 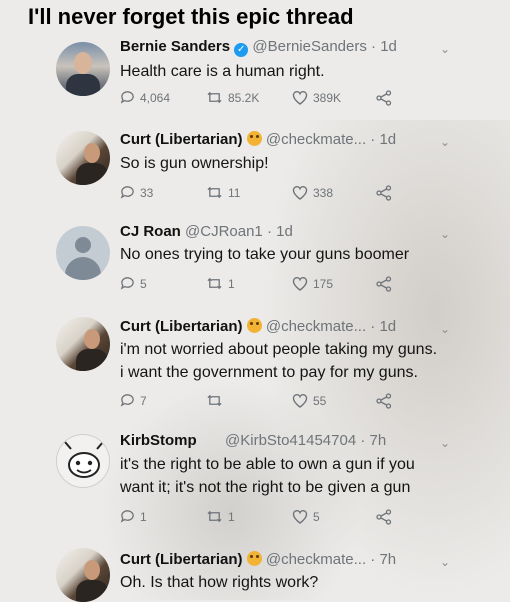 I want to click on tweet-actions: 1 1 5, so click(x=265, y=519).